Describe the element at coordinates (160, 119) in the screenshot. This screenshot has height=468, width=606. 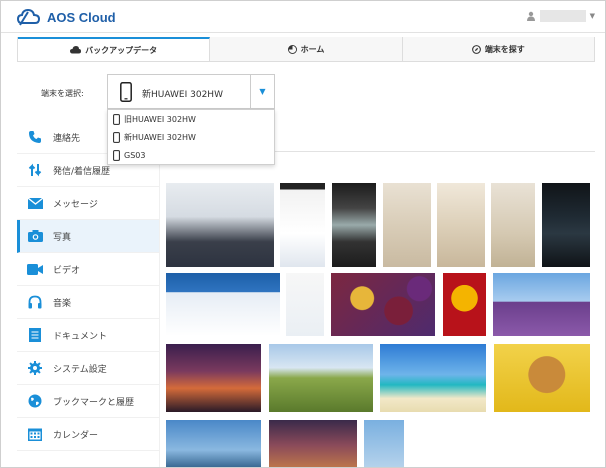
I see `device-option-label: 旧HUAWEI 302HW` at that location.